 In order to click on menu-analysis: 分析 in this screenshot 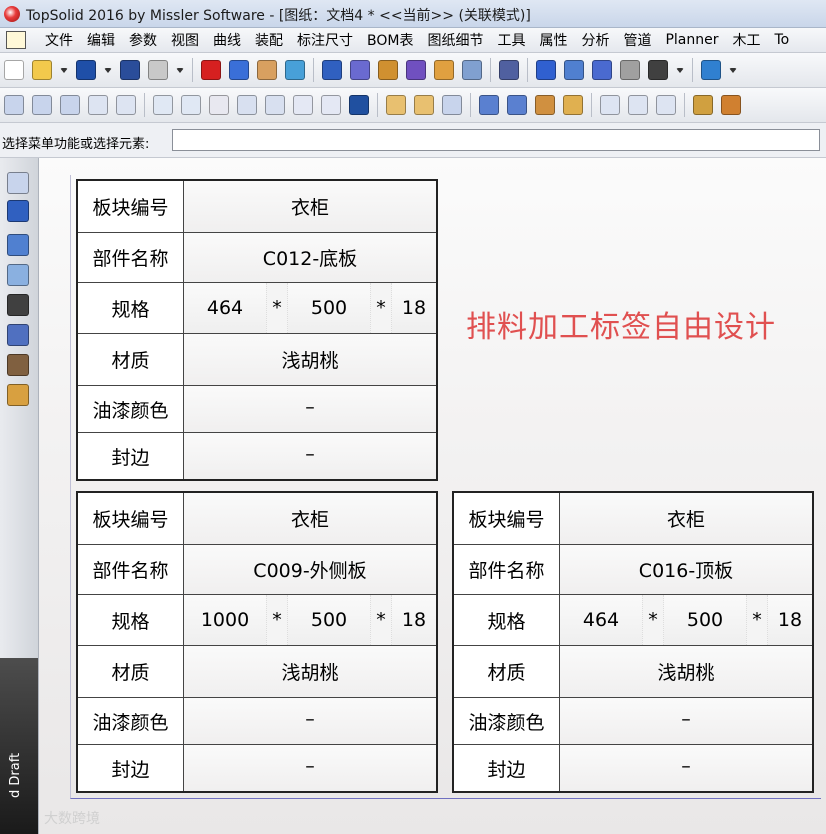, I will do `click(595, 40)`.